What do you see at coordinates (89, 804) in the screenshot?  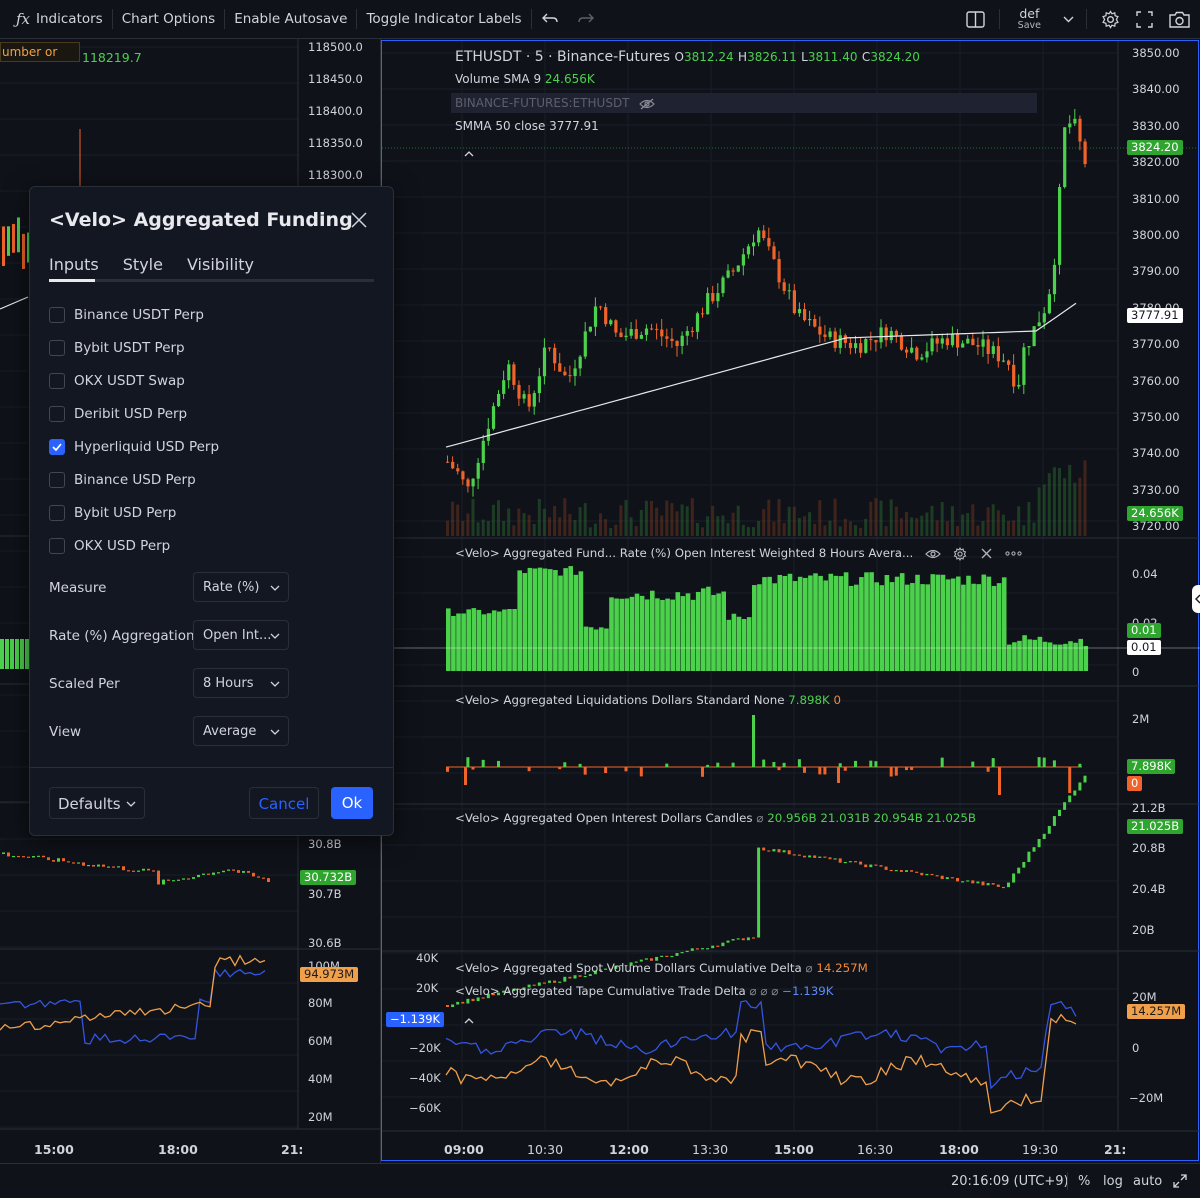 I see `defaults-label: Defaults` at bounding box center [89, 804].